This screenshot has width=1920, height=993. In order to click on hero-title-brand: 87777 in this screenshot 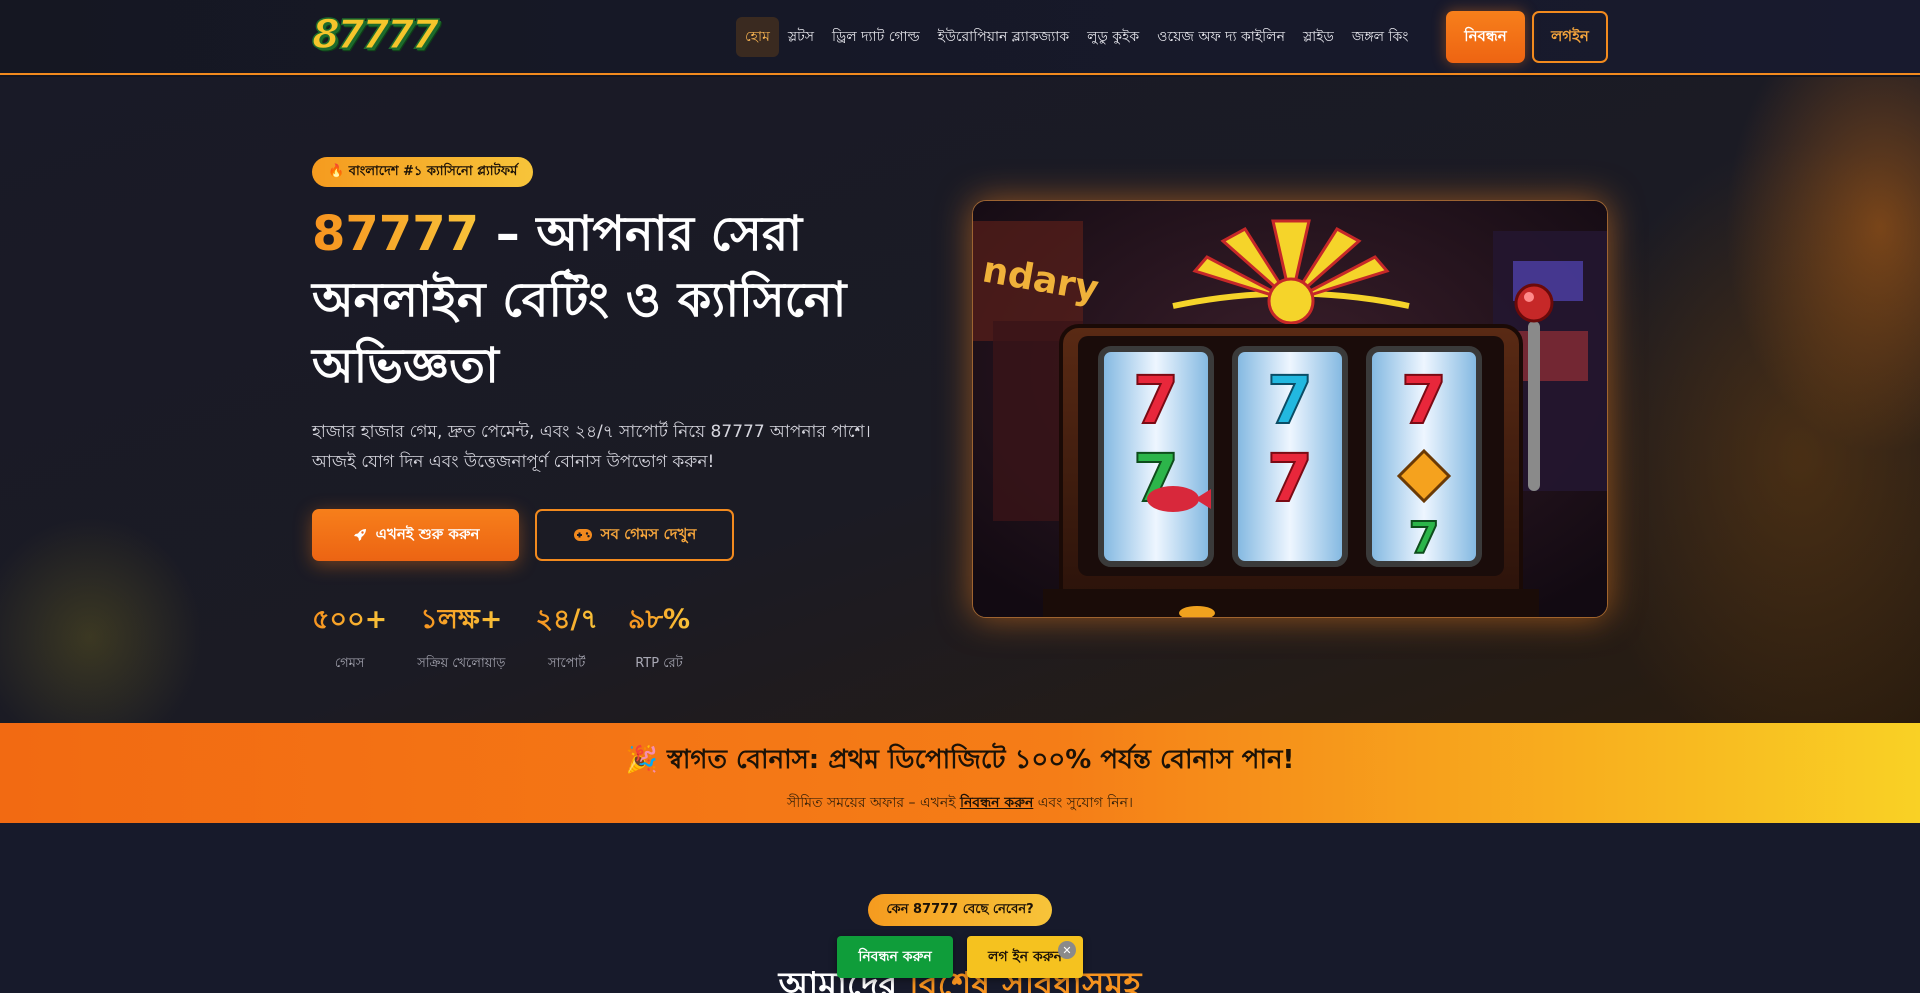, I will do `click(395, 234)`.